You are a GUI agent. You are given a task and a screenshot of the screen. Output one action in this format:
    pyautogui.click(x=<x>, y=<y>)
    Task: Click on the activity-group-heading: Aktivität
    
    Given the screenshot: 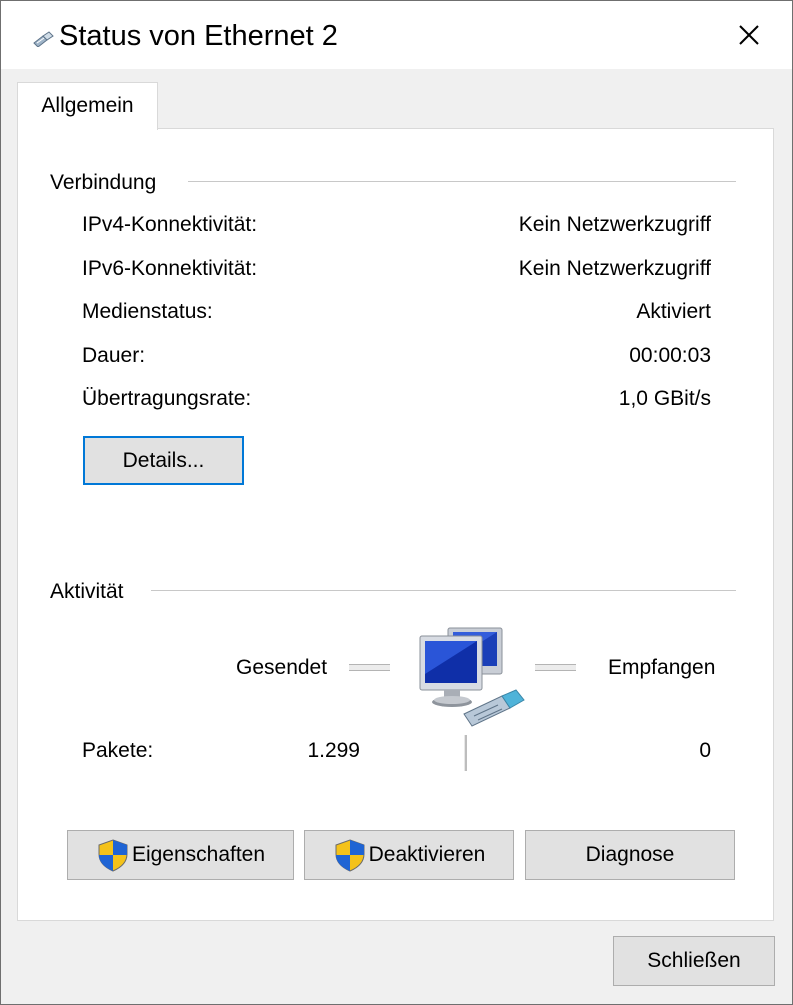 What is the action you would take?
    pyautogui.click(x=87, y=591)
    